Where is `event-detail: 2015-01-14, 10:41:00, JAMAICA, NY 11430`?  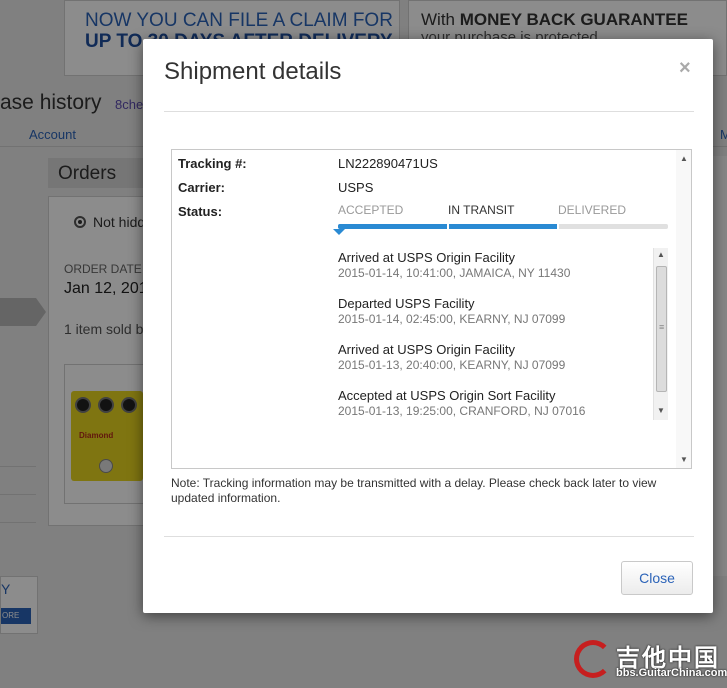
event-detail: 2015-01-14, 10:41:00, JAMAICA, NY 11430 is located at coordinates (454, 273).